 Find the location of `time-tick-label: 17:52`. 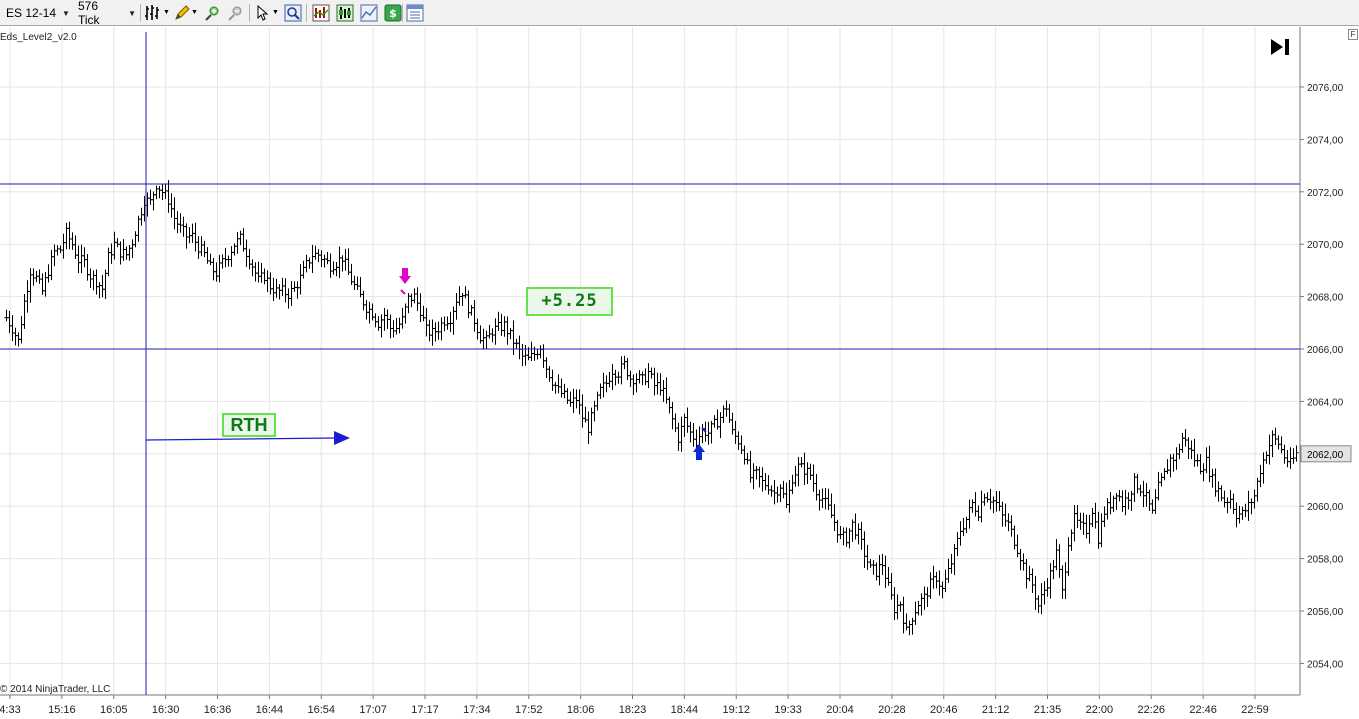

time-tick-label: 17:52 is located at coordinates (529, 710).